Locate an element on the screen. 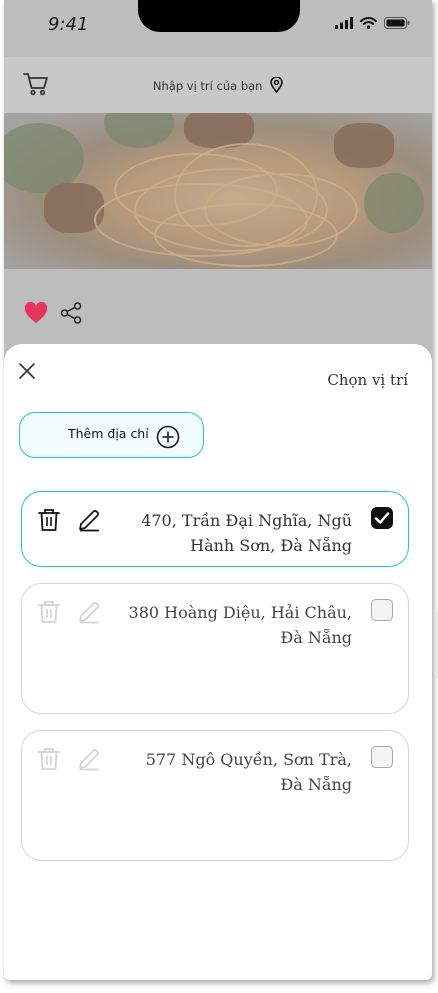 This screenshot has height=993, width=438. address-card: 577 Ngô Quyền, Sơn Trà, Đà Nẵng is located at coordinates (215, 795).